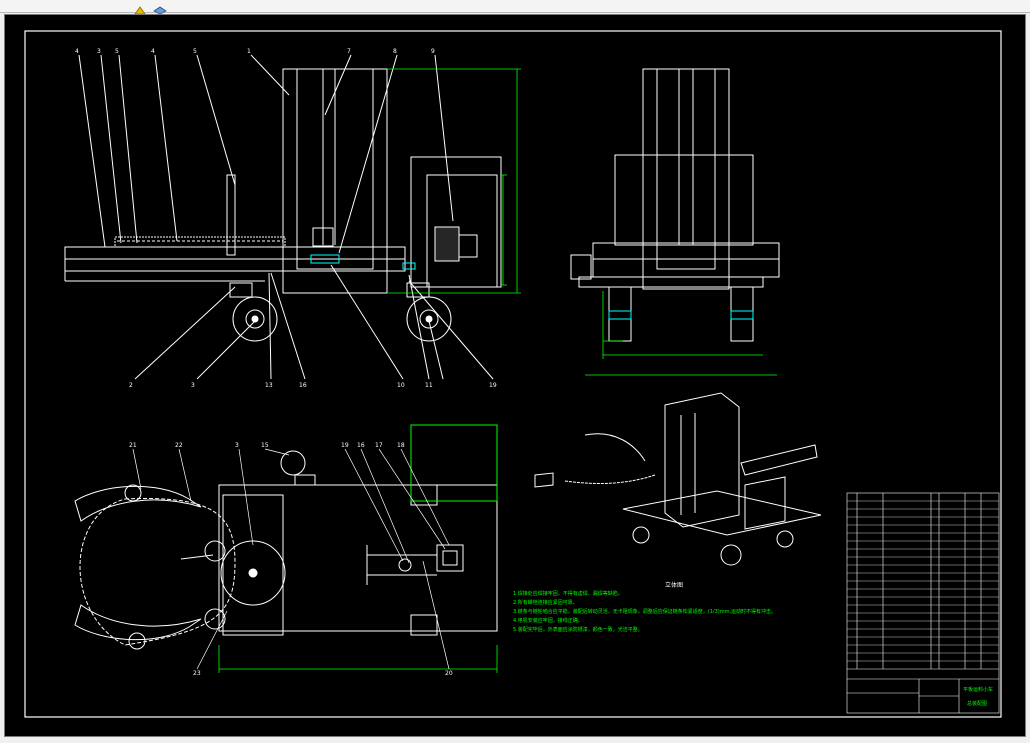 Image resolution: width=1030 pixels, height=743 pixels. Describe the element at coordinates (379, 445) in the screenshot. I see `balloon: 17` at that location.